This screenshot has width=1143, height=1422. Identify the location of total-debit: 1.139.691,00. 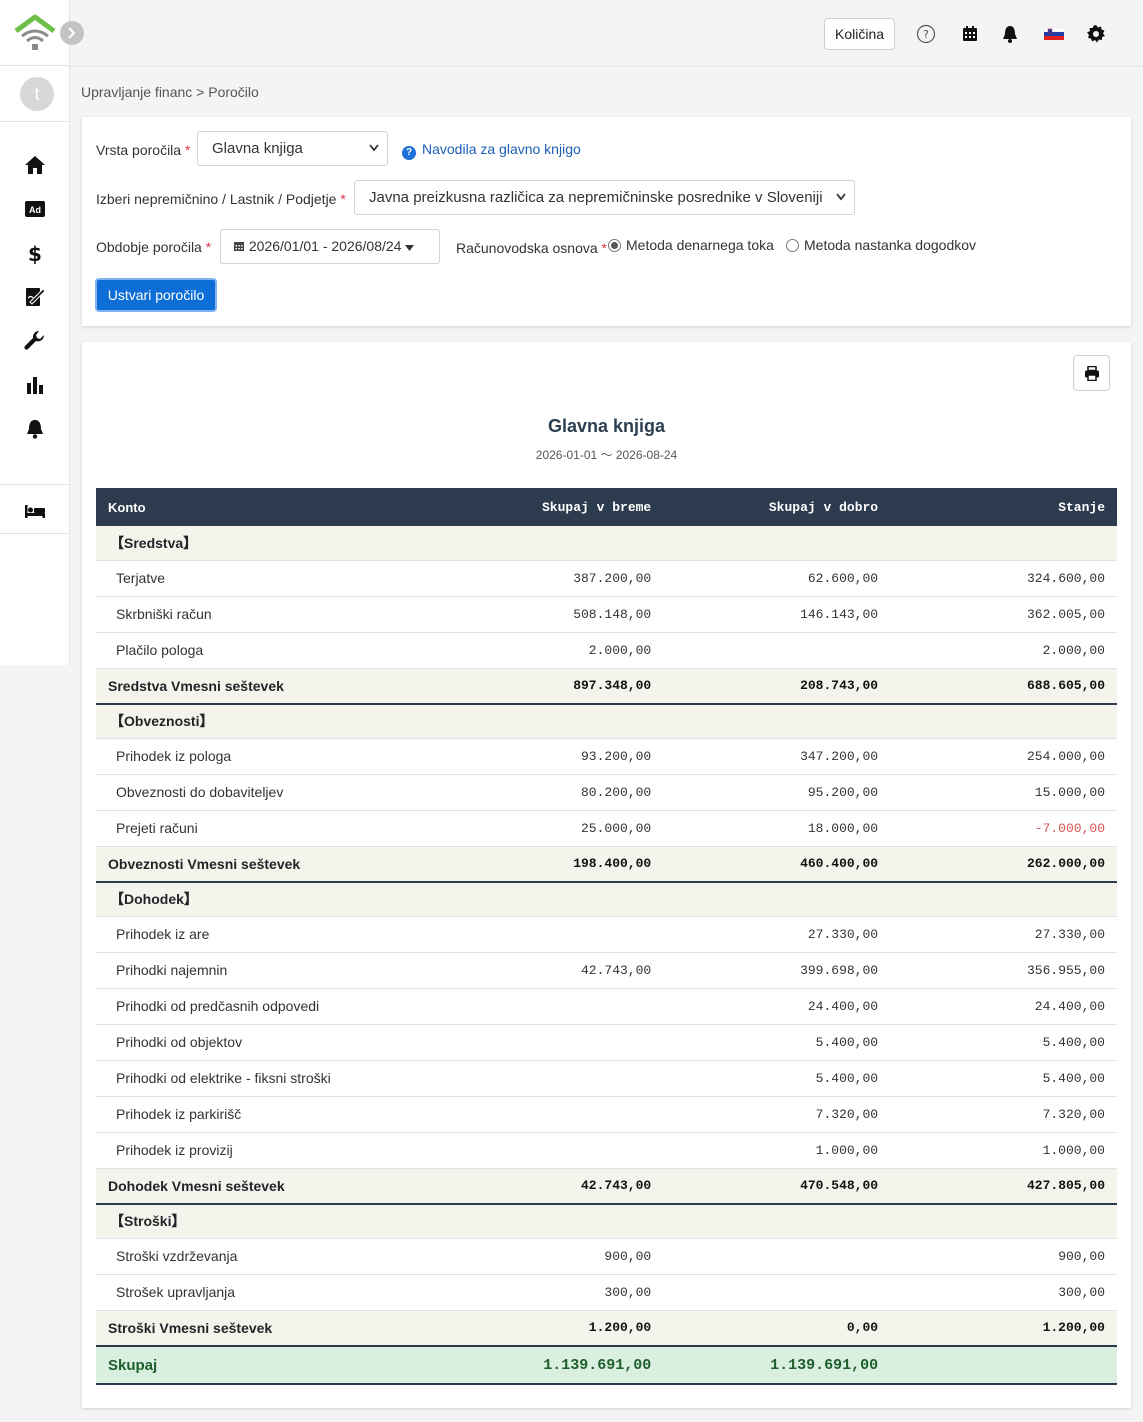
(550, 1365).